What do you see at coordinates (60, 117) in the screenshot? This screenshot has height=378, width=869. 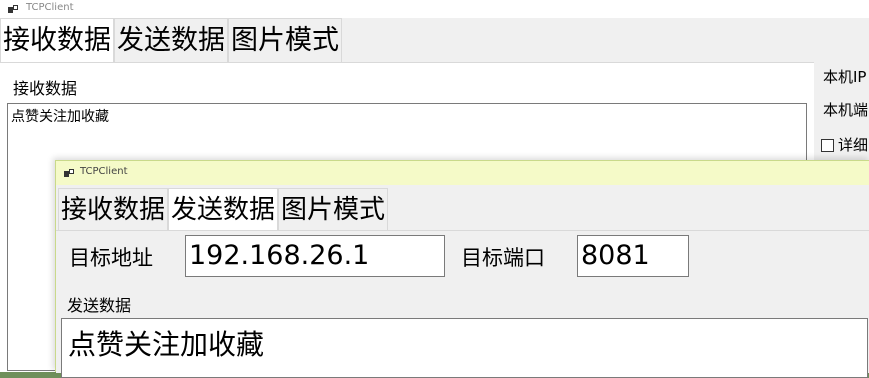 I see `receive-text: 点赞关注加收藏` at bounding box center [60, 117].